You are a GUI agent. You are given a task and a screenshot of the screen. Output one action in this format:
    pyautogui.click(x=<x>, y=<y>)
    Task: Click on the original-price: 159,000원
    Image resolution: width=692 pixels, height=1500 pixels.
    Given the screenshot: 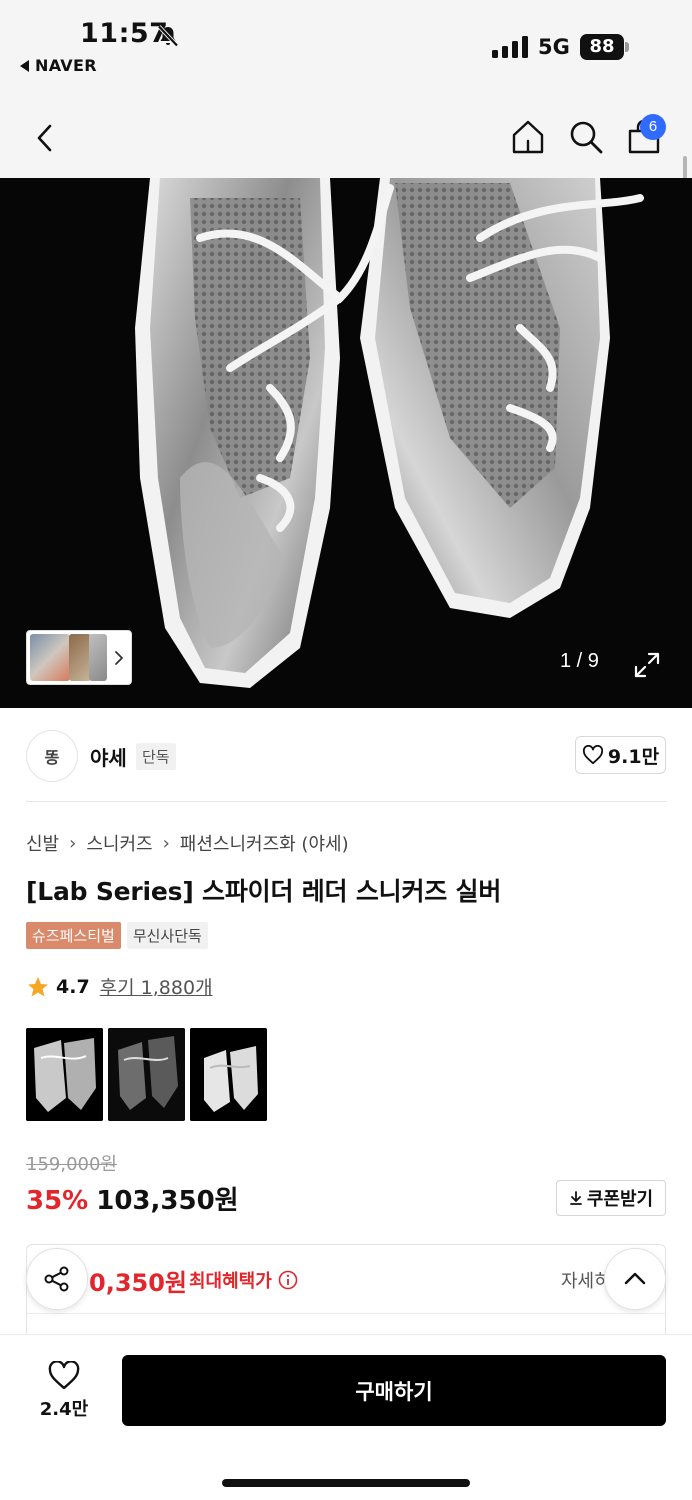 What is the action you would take?
    pyautogui.click(x=71, y=1164)
    